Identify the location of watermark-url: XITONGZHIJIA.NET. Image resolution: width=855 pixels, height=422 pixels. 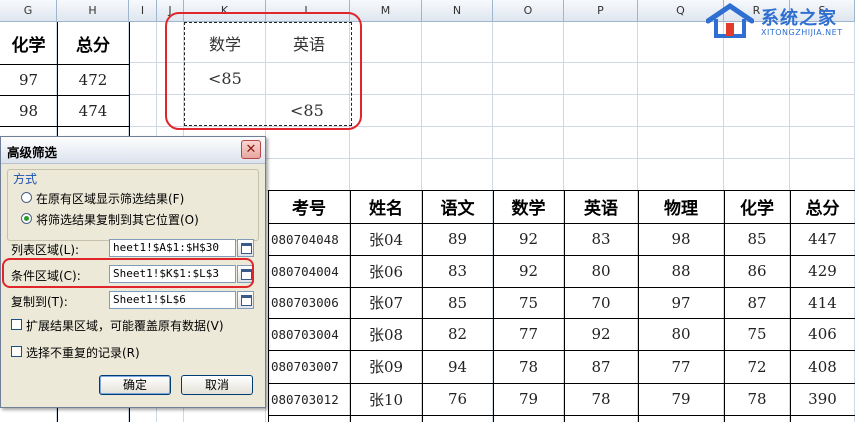
(802, 32).